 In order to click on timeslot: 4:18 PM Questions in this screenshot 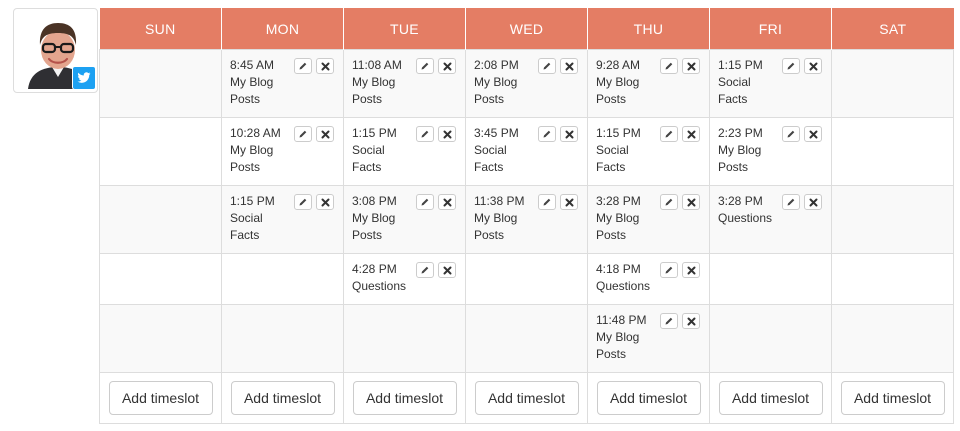, I will do `click(648, 274)`.